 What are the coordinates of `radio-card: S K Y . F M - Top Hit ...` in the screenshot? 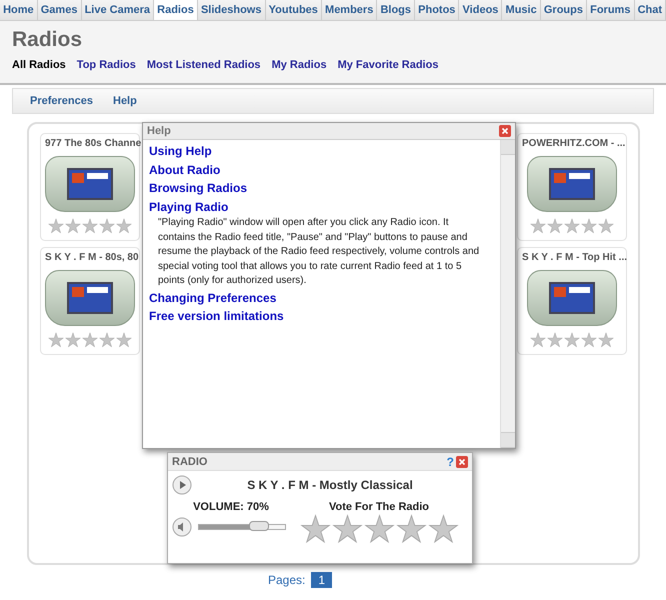 It's located at (572, 301).